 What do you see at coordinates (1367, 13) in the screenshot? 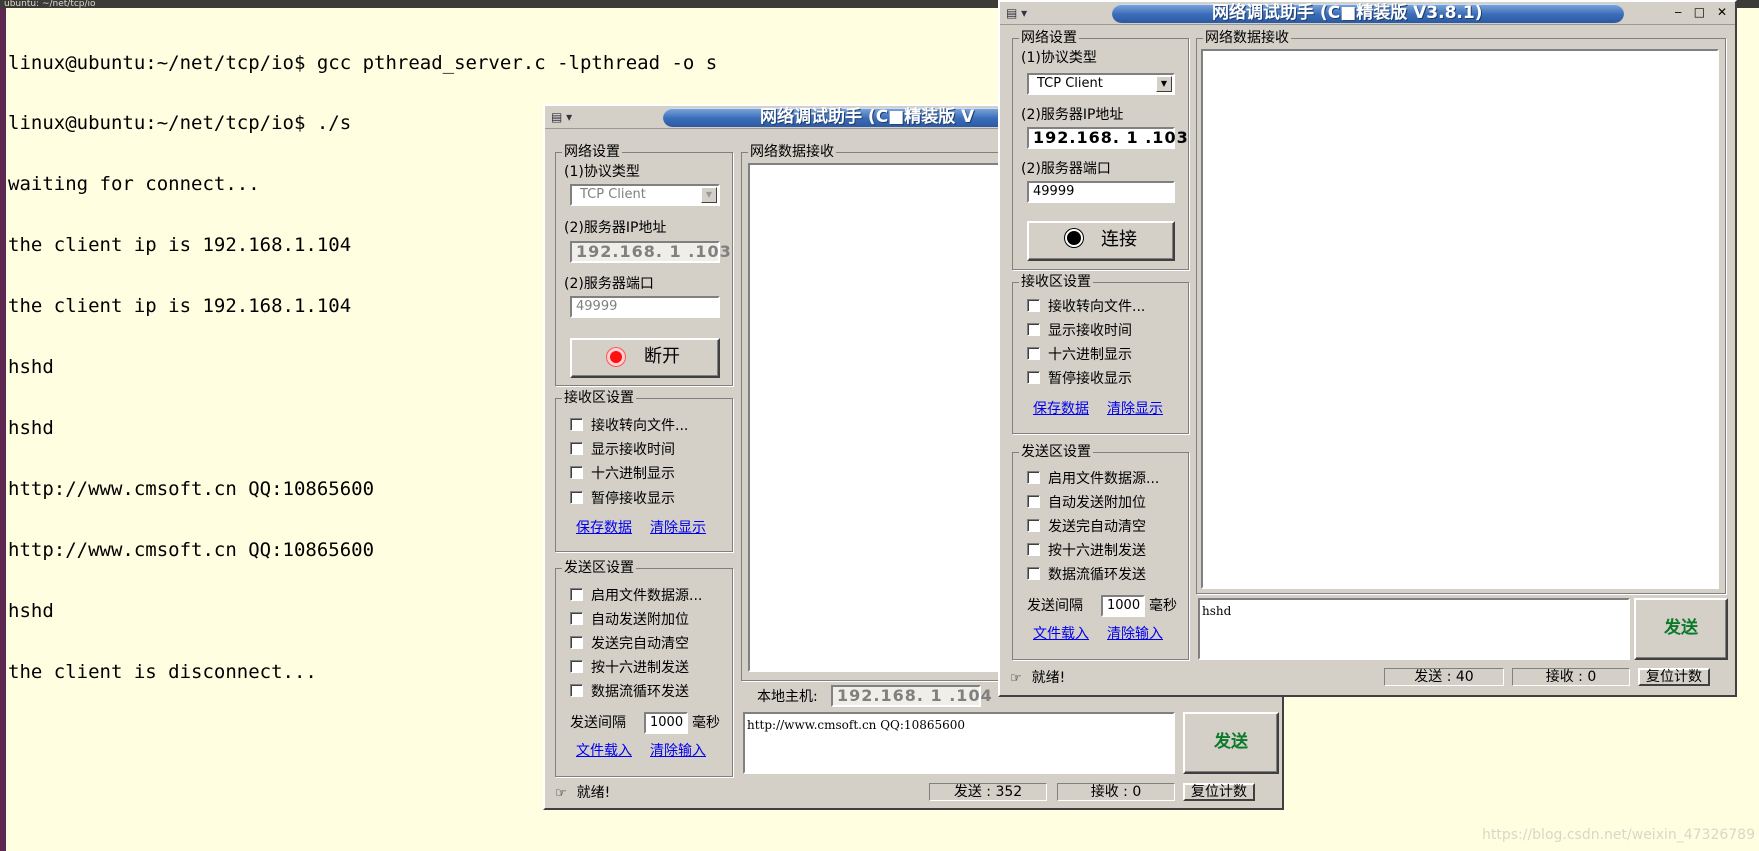
I see `title-bar: ▤ ▾ 网络调试助手 (C■精装版 V3.8.1) ‒ □ ✕` at bounding box center [1367, 13].